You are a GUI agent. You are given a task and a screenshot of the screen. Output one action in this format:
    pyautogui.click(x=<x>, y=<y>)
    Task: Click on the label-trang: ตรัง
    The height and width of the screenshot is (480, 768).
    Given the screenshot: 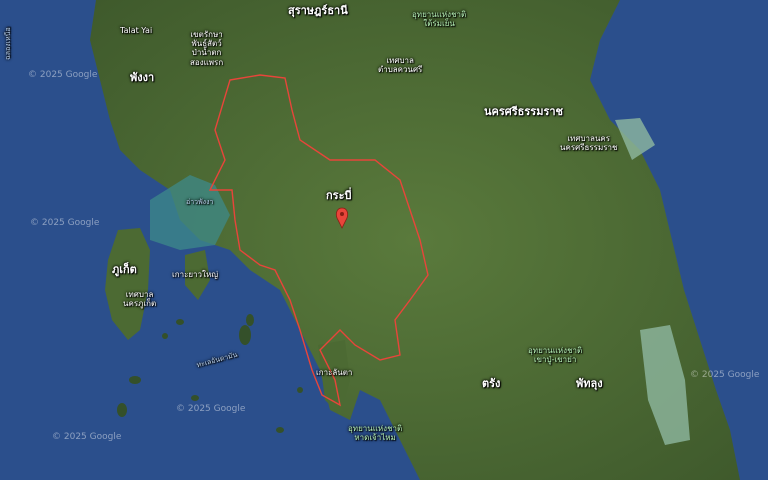 What is the action you would take?
    pyautogui.click(x=491, y=383)
    